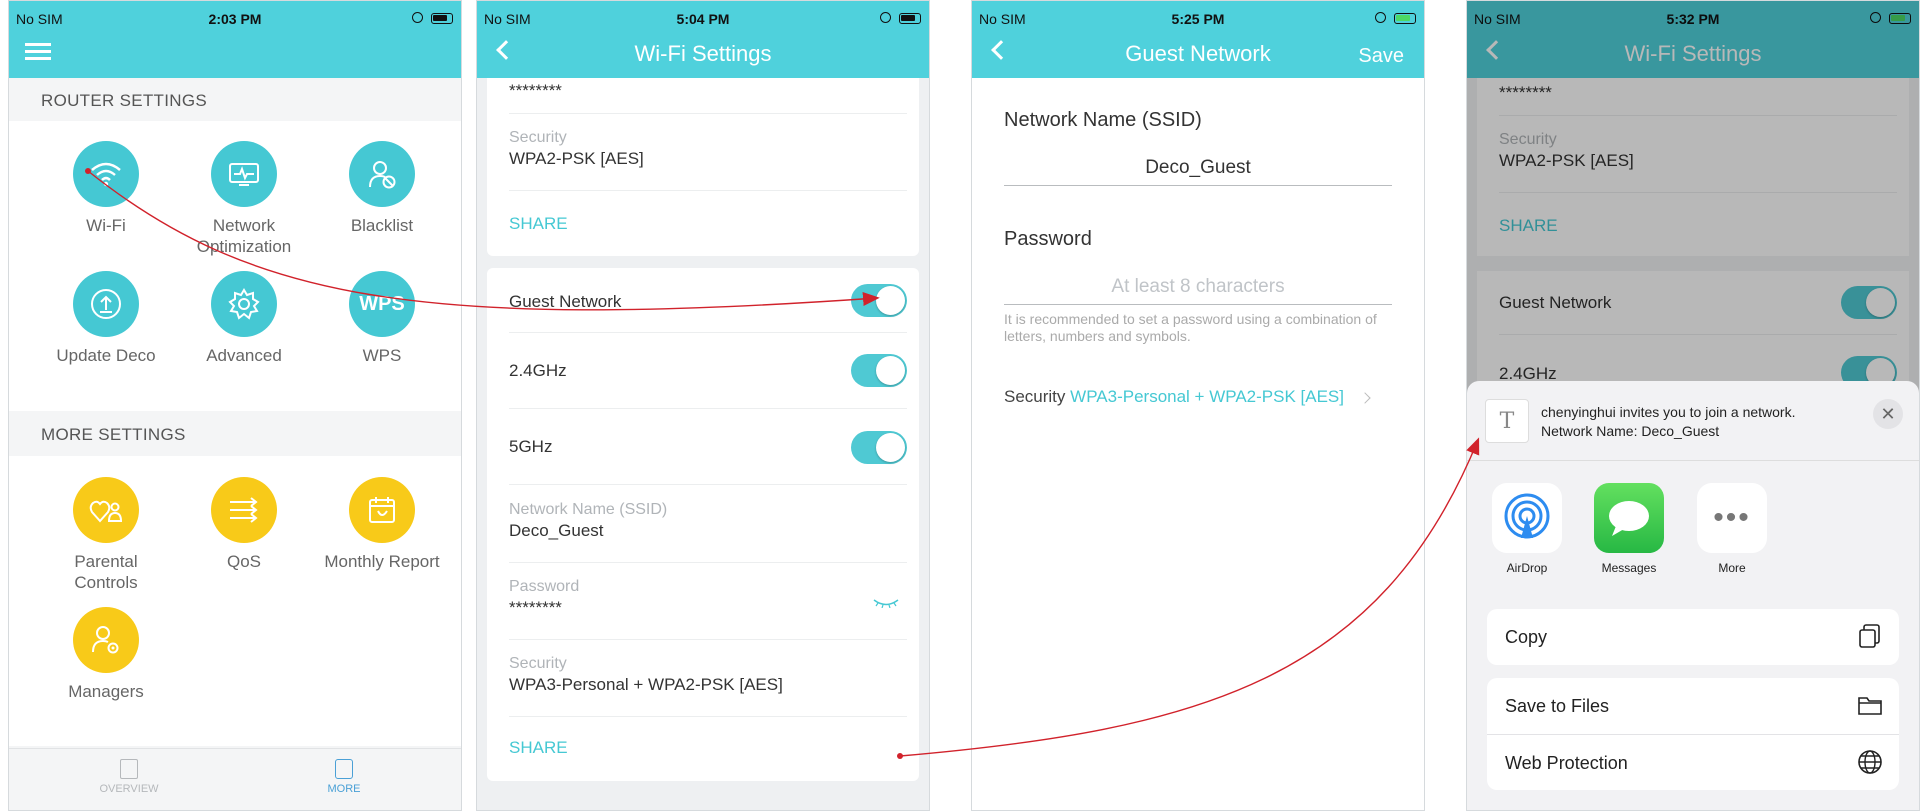  Describe the element at coordinates (910, 18) in the screenshot. I see `battery-icon` at that location.